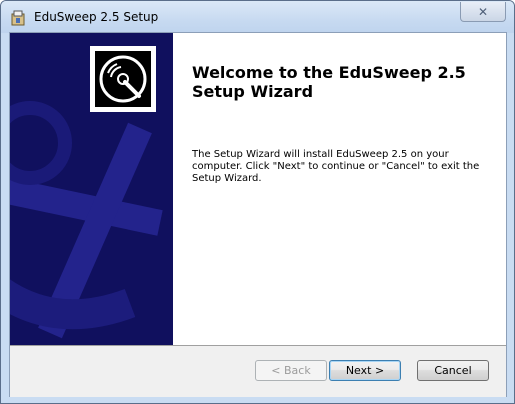 This screenshot has width=515, height=404. I want to click on close-icon: ✕, so click(483, 11).